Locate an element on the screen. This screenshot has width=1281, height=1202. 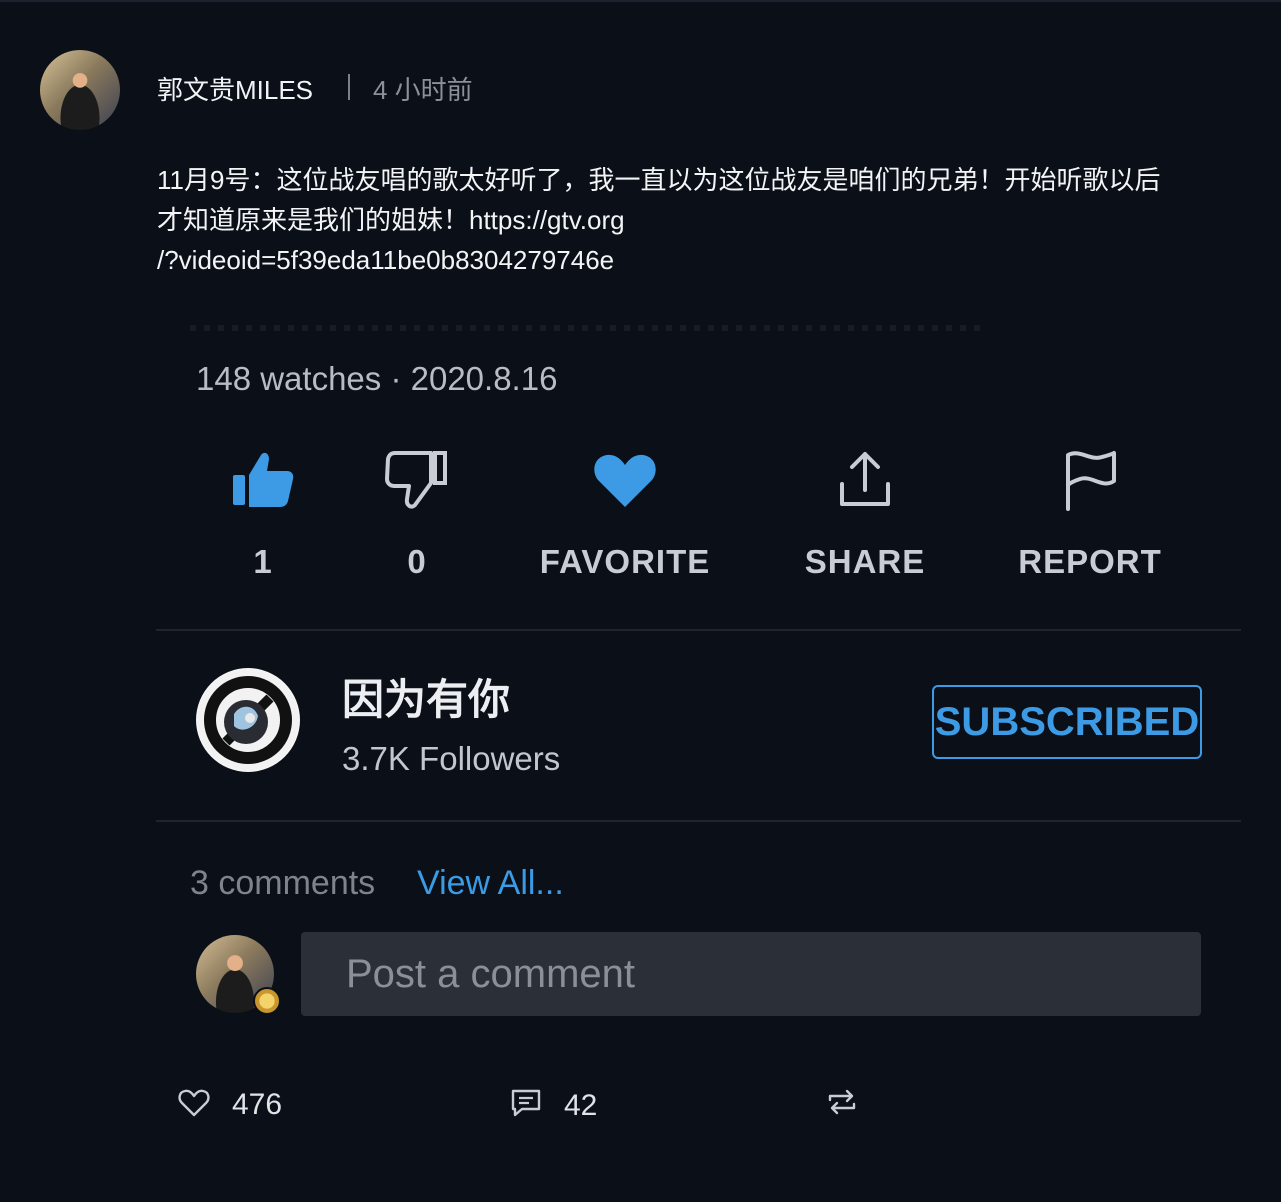
repost-icon is located at coordinates (842, 1104).